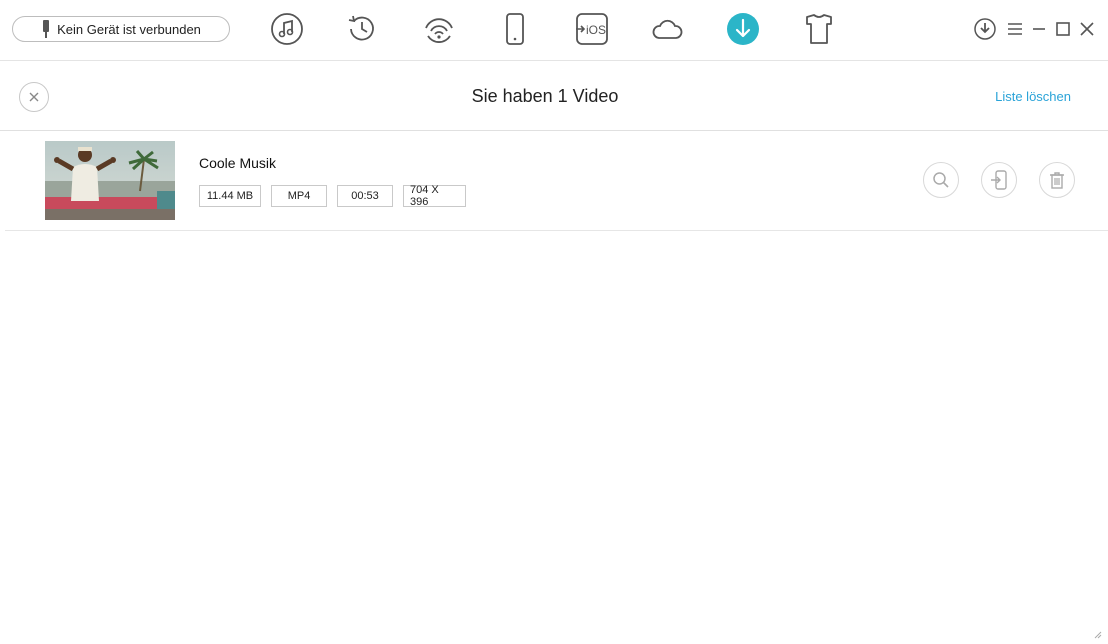 This screenshot has width=1108, height=644. I want to click on tshirt-icon, so click(819, 29).